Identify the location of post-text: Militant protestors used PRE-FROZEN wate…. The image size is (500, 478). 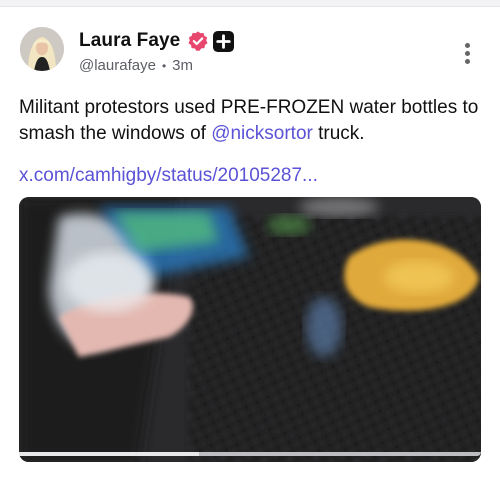
(254, 121).